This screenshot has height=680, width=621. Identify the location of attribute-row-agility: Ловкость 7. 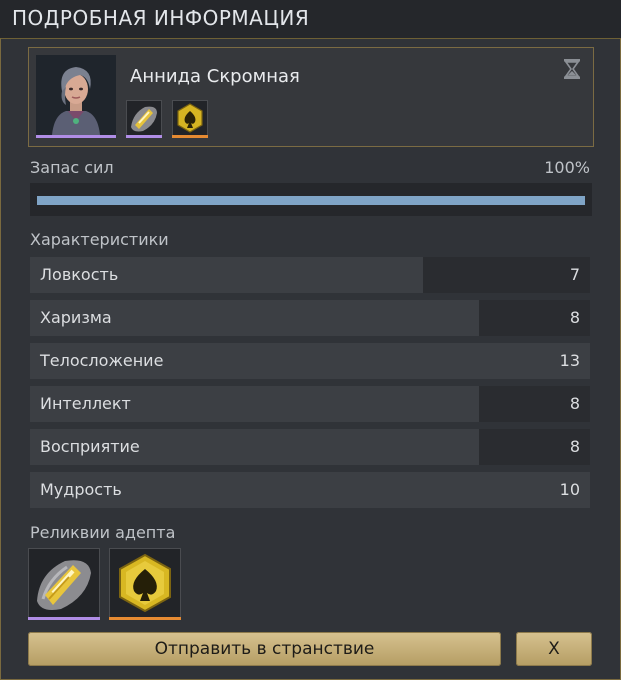
(310, 275).